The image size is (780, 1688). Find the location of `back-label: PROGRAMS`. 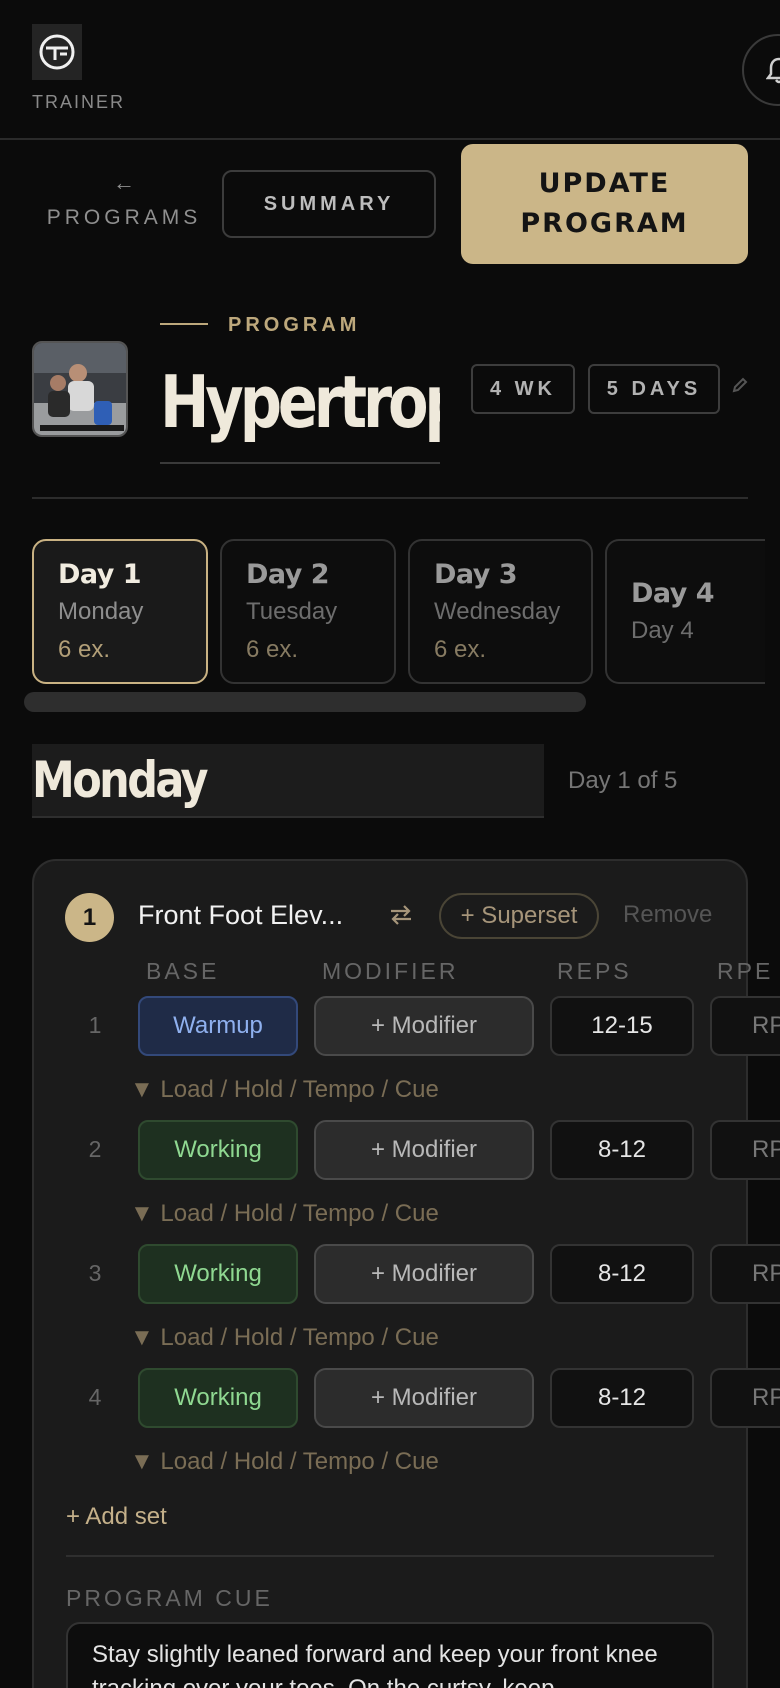

back-label: PROGRAMS is located at coordinates (124, 217).